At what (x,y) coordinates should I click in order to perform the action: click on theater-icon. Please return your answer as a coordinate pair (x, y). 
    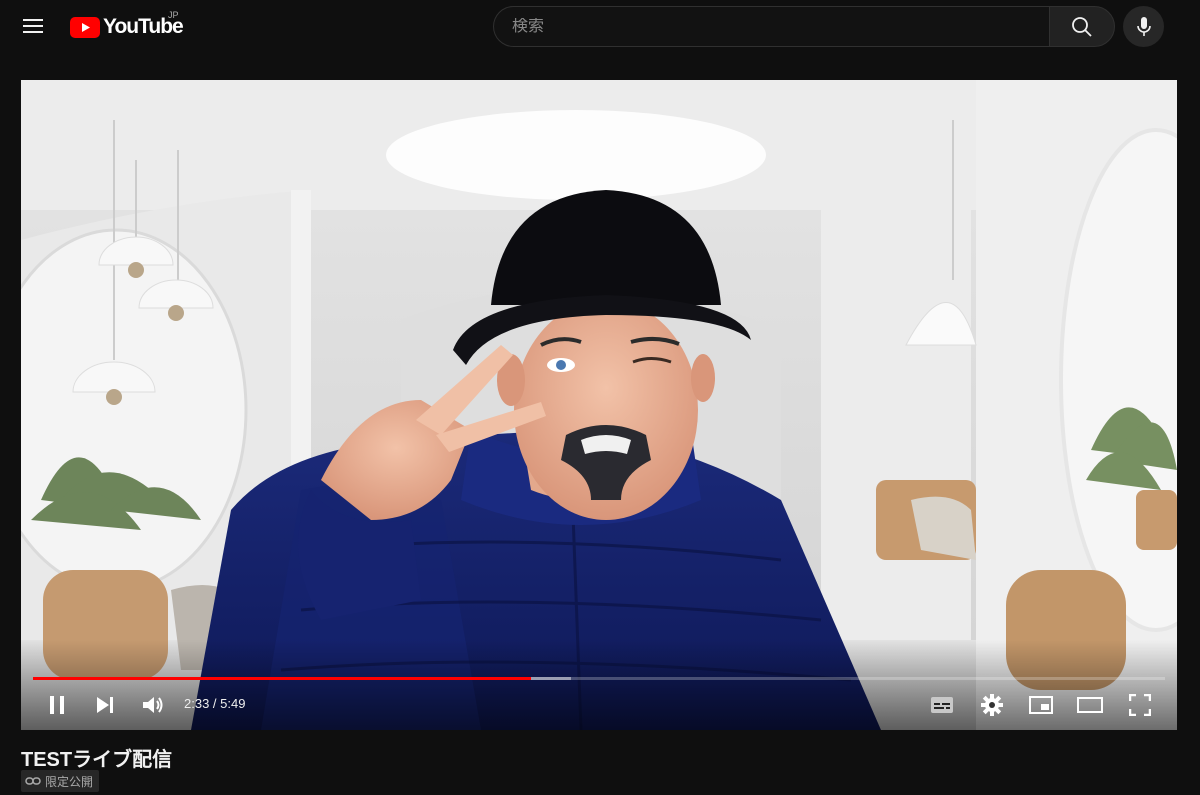
    Looking at the image, I should click on (1090, 705).